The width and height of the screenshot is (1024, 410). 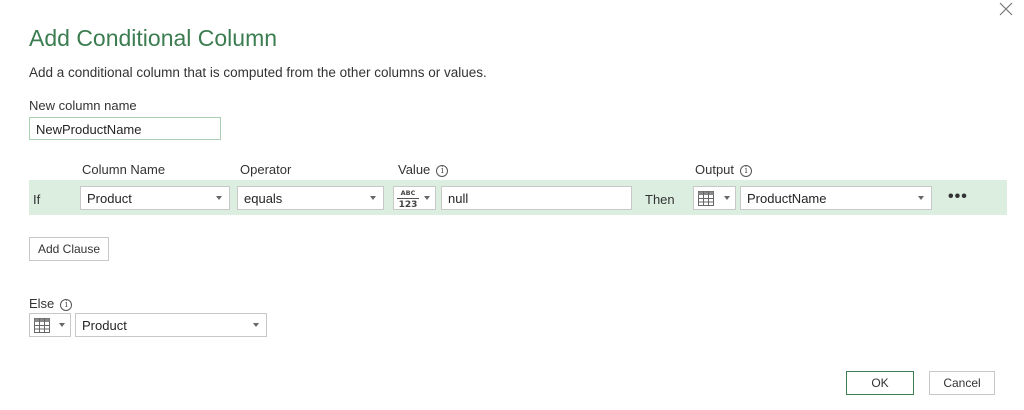 What do you see at coordinates (958, 197) in the screenshot?
I see `more-options-icon: •••` at bounding box center [958, 197].